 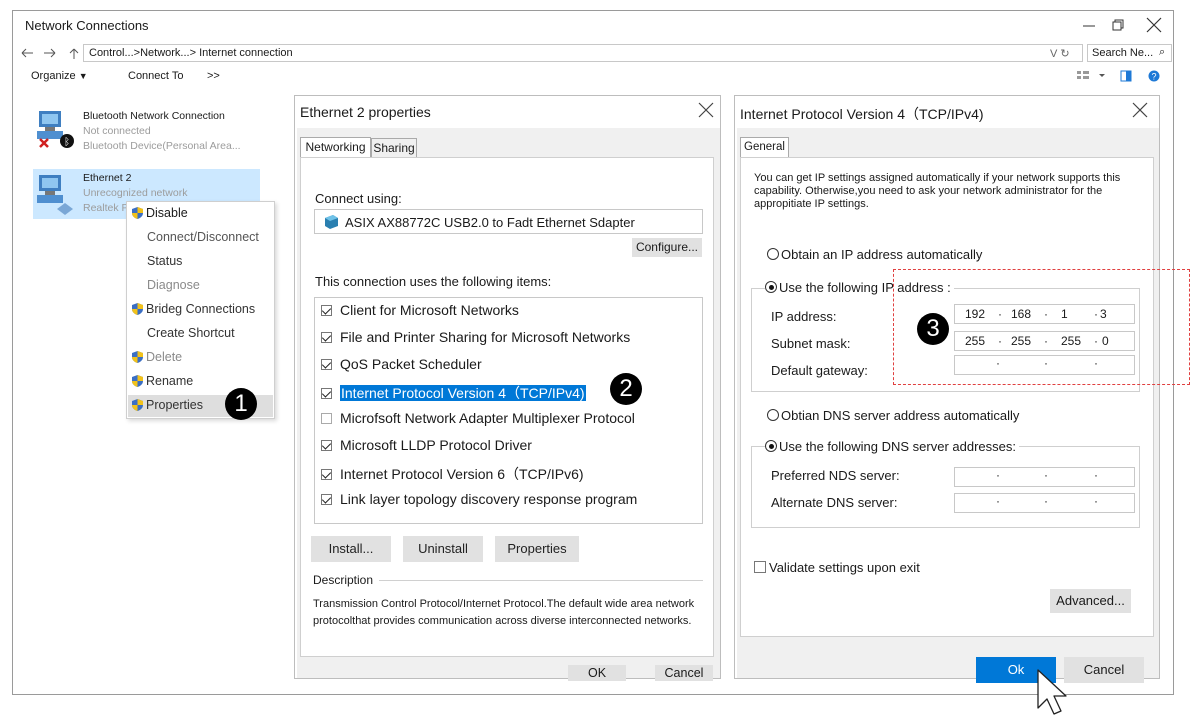 I want to click on view-options: ?, so click(x=1120, y=76).